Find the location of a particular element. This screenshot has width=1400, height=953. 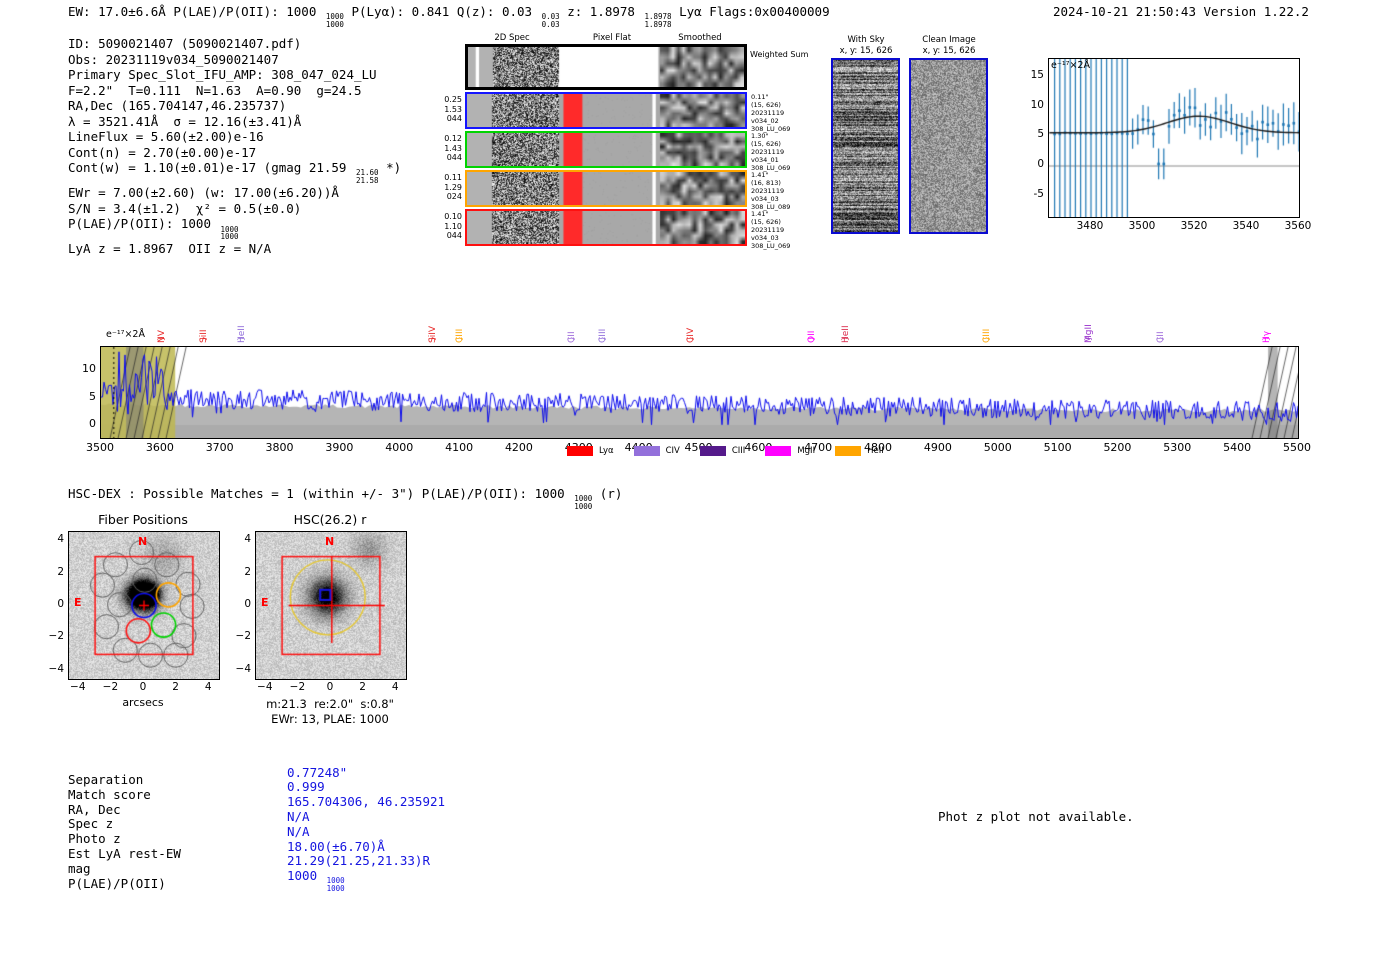

fit-x-tick-label: 3520 is located at coordinates (1194, 226).